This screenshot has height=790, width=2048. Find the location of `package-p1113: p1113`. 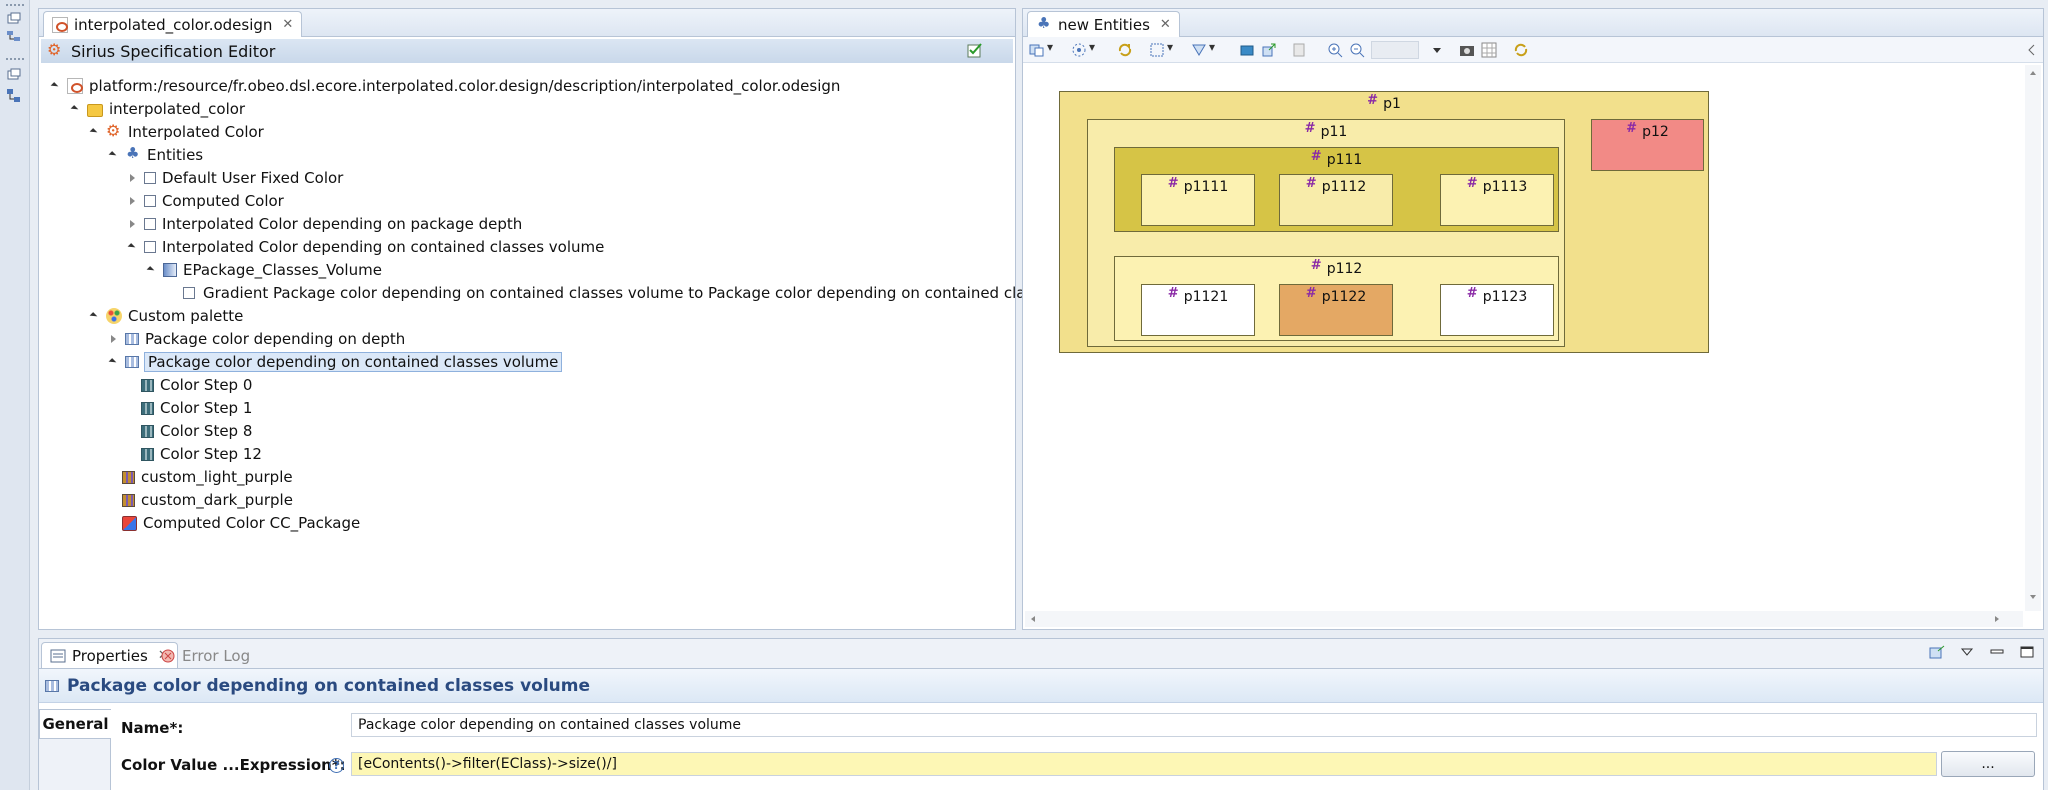

package-p1113: p1113 is located at coordinates (1497, 200).